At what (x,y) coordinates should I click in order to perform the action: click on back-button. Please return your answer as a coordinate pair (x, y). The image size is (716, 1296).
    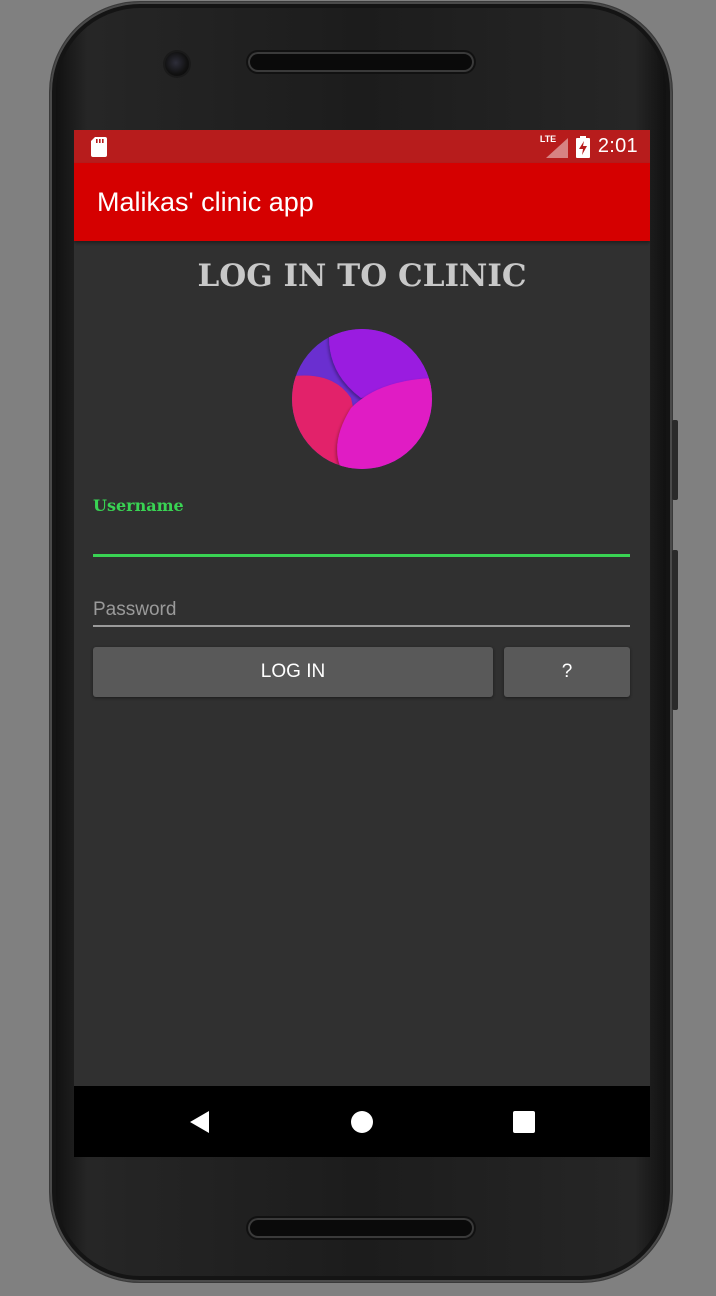
    Looking at the image, I should click on (200, 1121).